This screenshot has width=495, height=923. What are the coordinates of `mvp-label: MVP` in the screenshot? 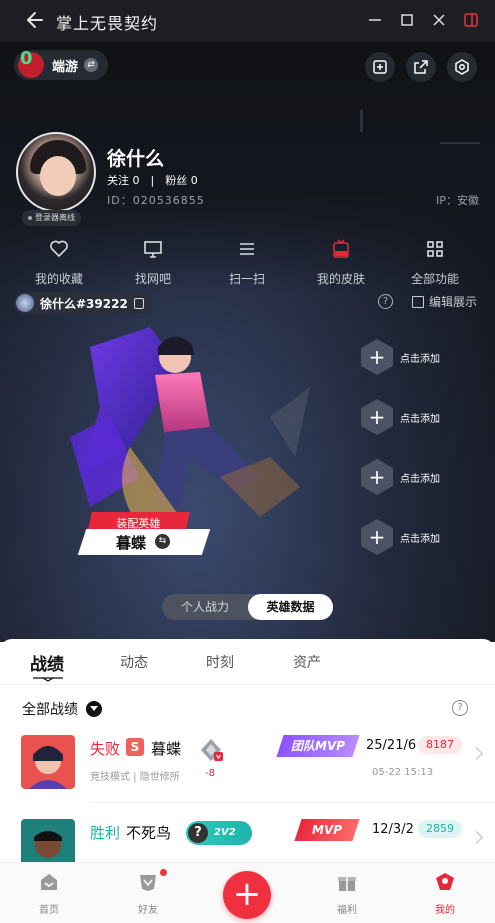 It's located at (327, 830).